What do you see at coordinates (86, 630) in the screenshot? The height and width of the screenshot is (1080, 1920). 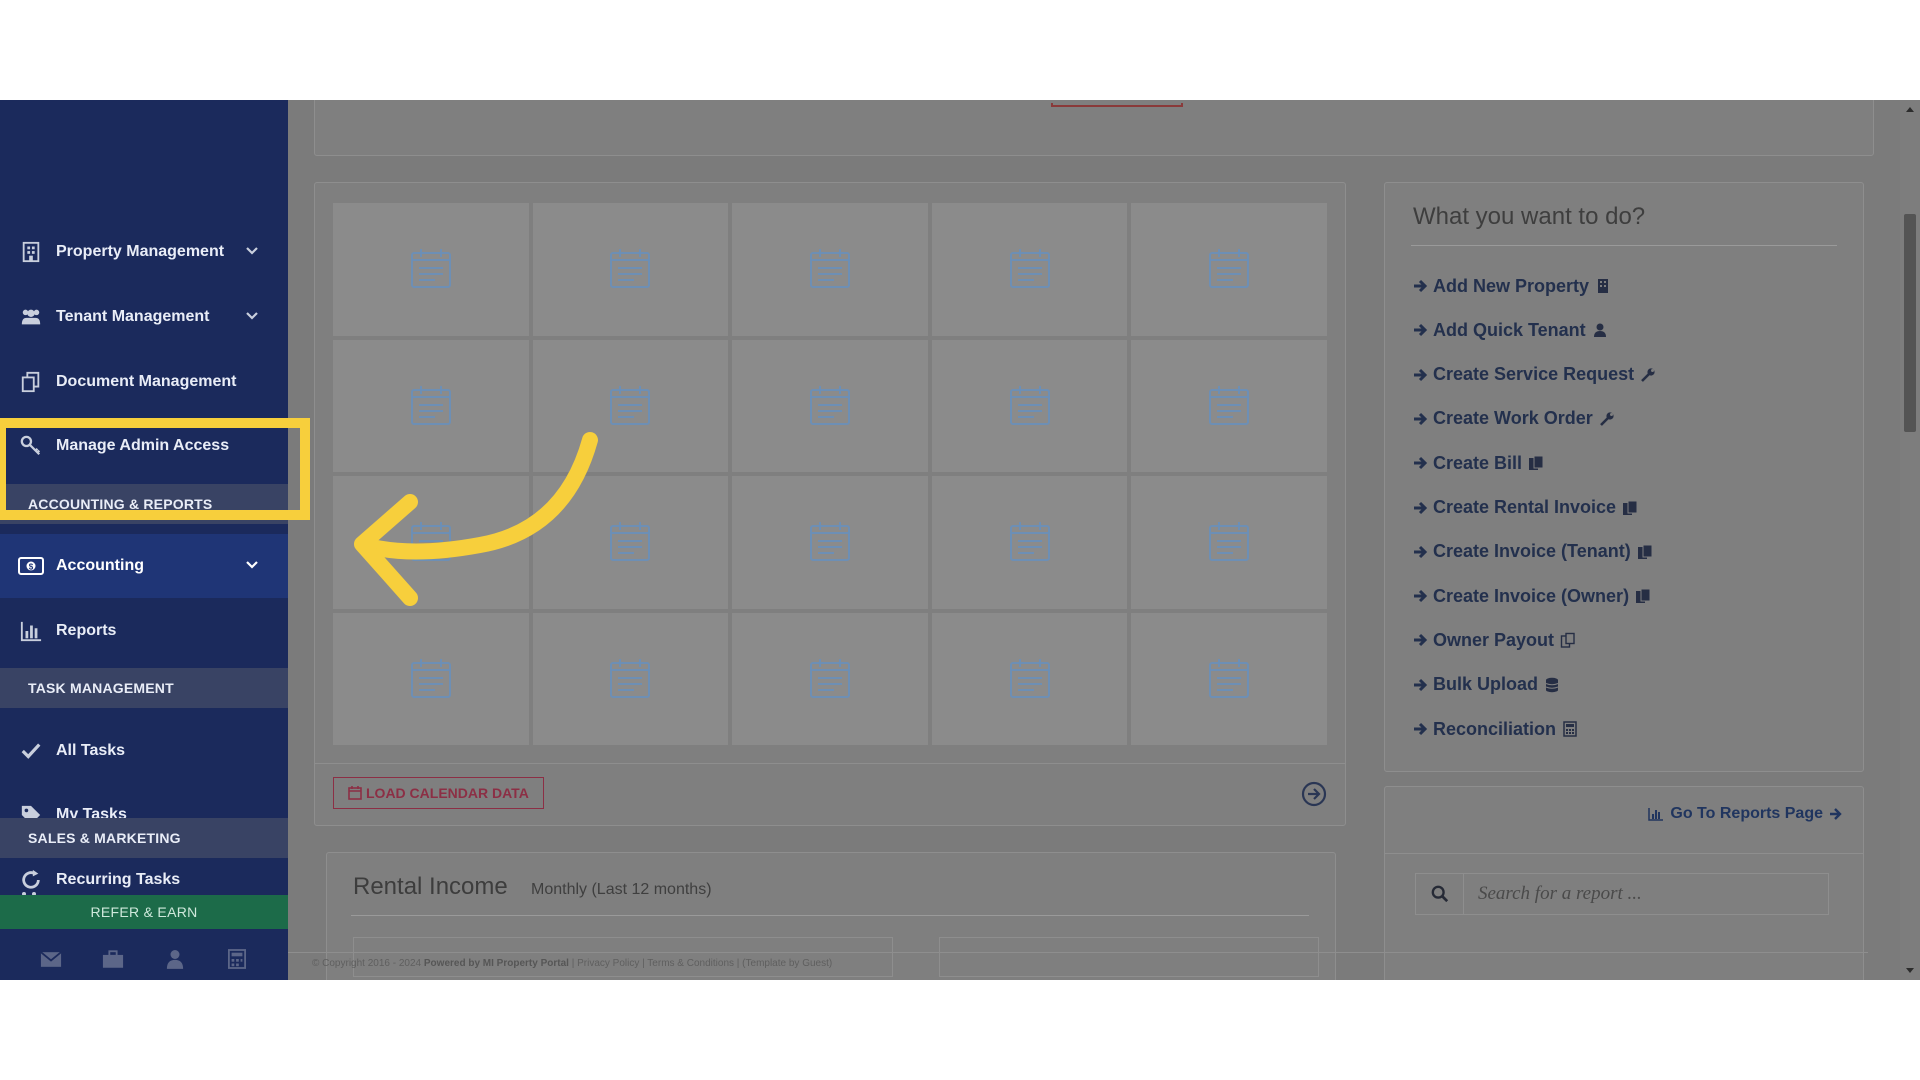 I see `sidebar-item-label: Reports` at bounding box center [86, 630].